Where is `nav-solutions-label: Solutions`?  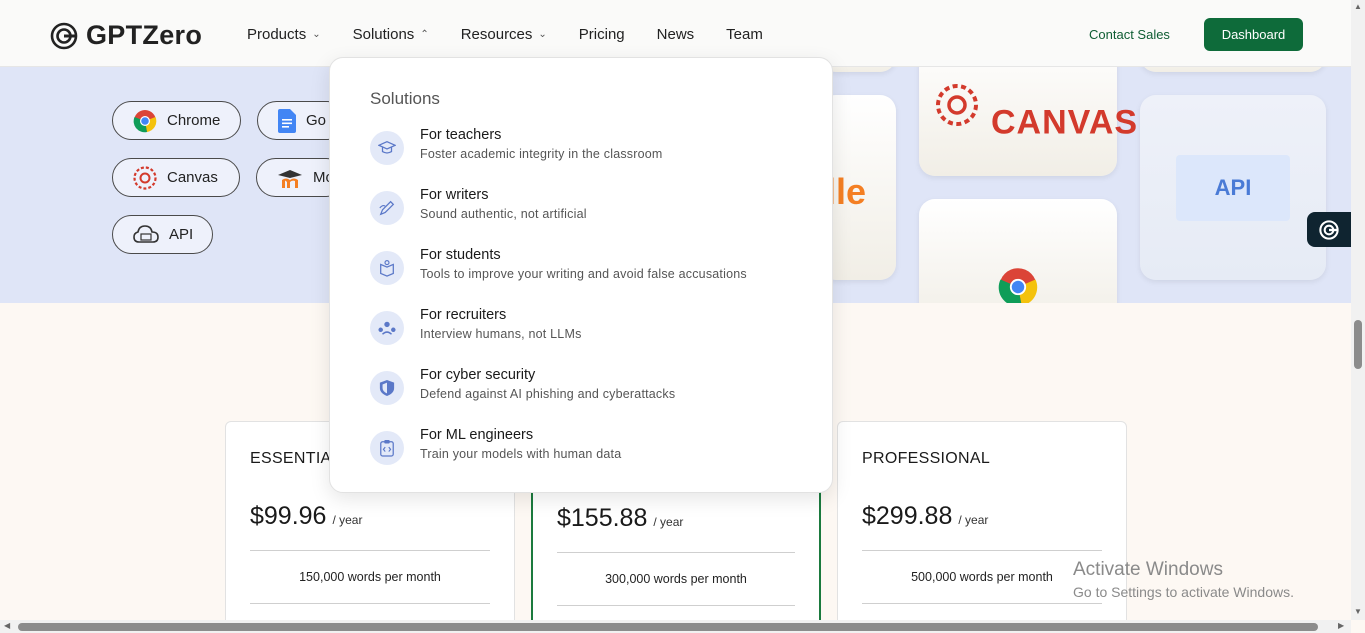 nav-solutions-label: Solutions is located at coordinates (383, 34).